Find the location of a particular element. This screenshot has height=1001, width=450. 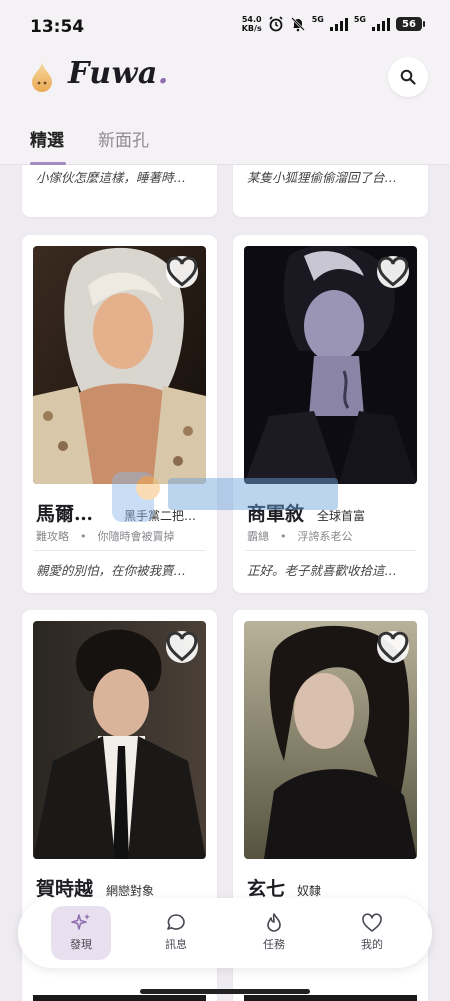

nav-label: 訊息 is located at coordinates (176, 944).